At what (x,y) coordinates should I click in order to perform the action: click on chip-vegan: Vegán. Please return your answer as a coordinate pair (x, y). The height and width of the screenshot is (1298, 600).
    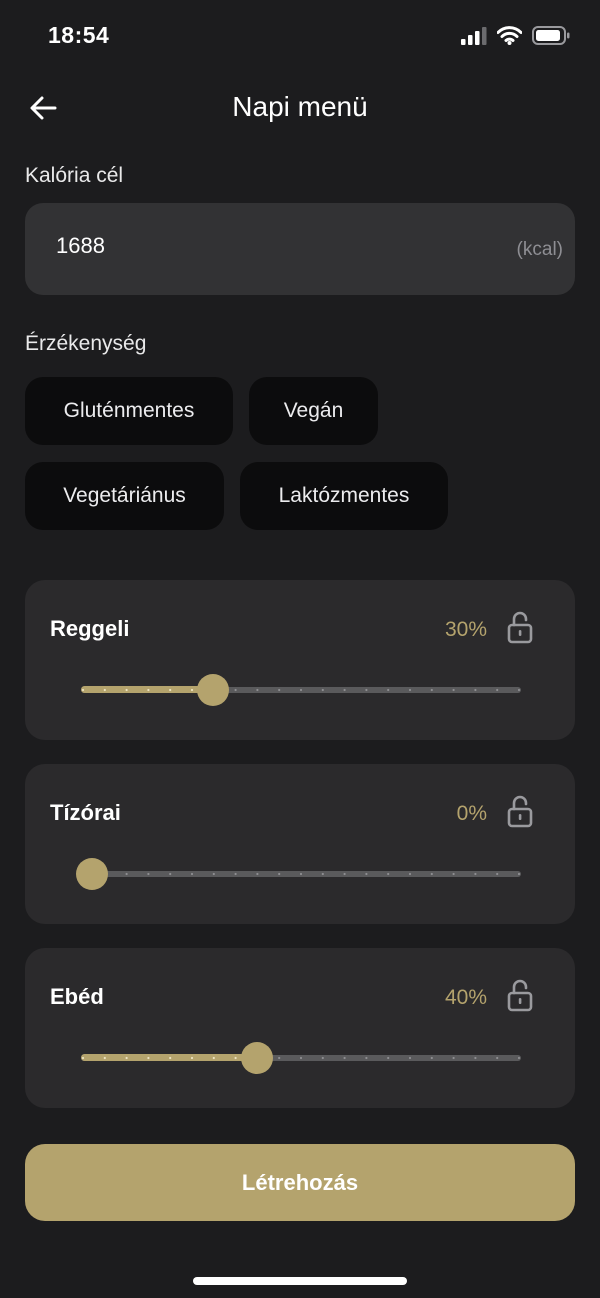
    Looking at the image, I should click on (313, 411).